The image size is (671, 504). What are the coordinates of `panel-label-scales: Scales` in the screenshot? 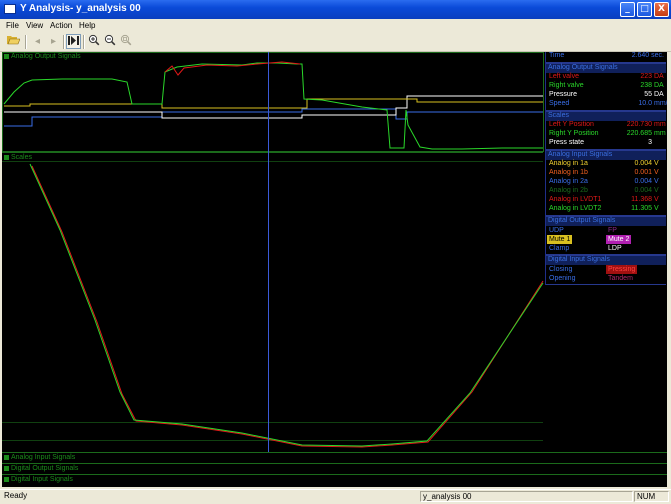 It's located at (18, 157).